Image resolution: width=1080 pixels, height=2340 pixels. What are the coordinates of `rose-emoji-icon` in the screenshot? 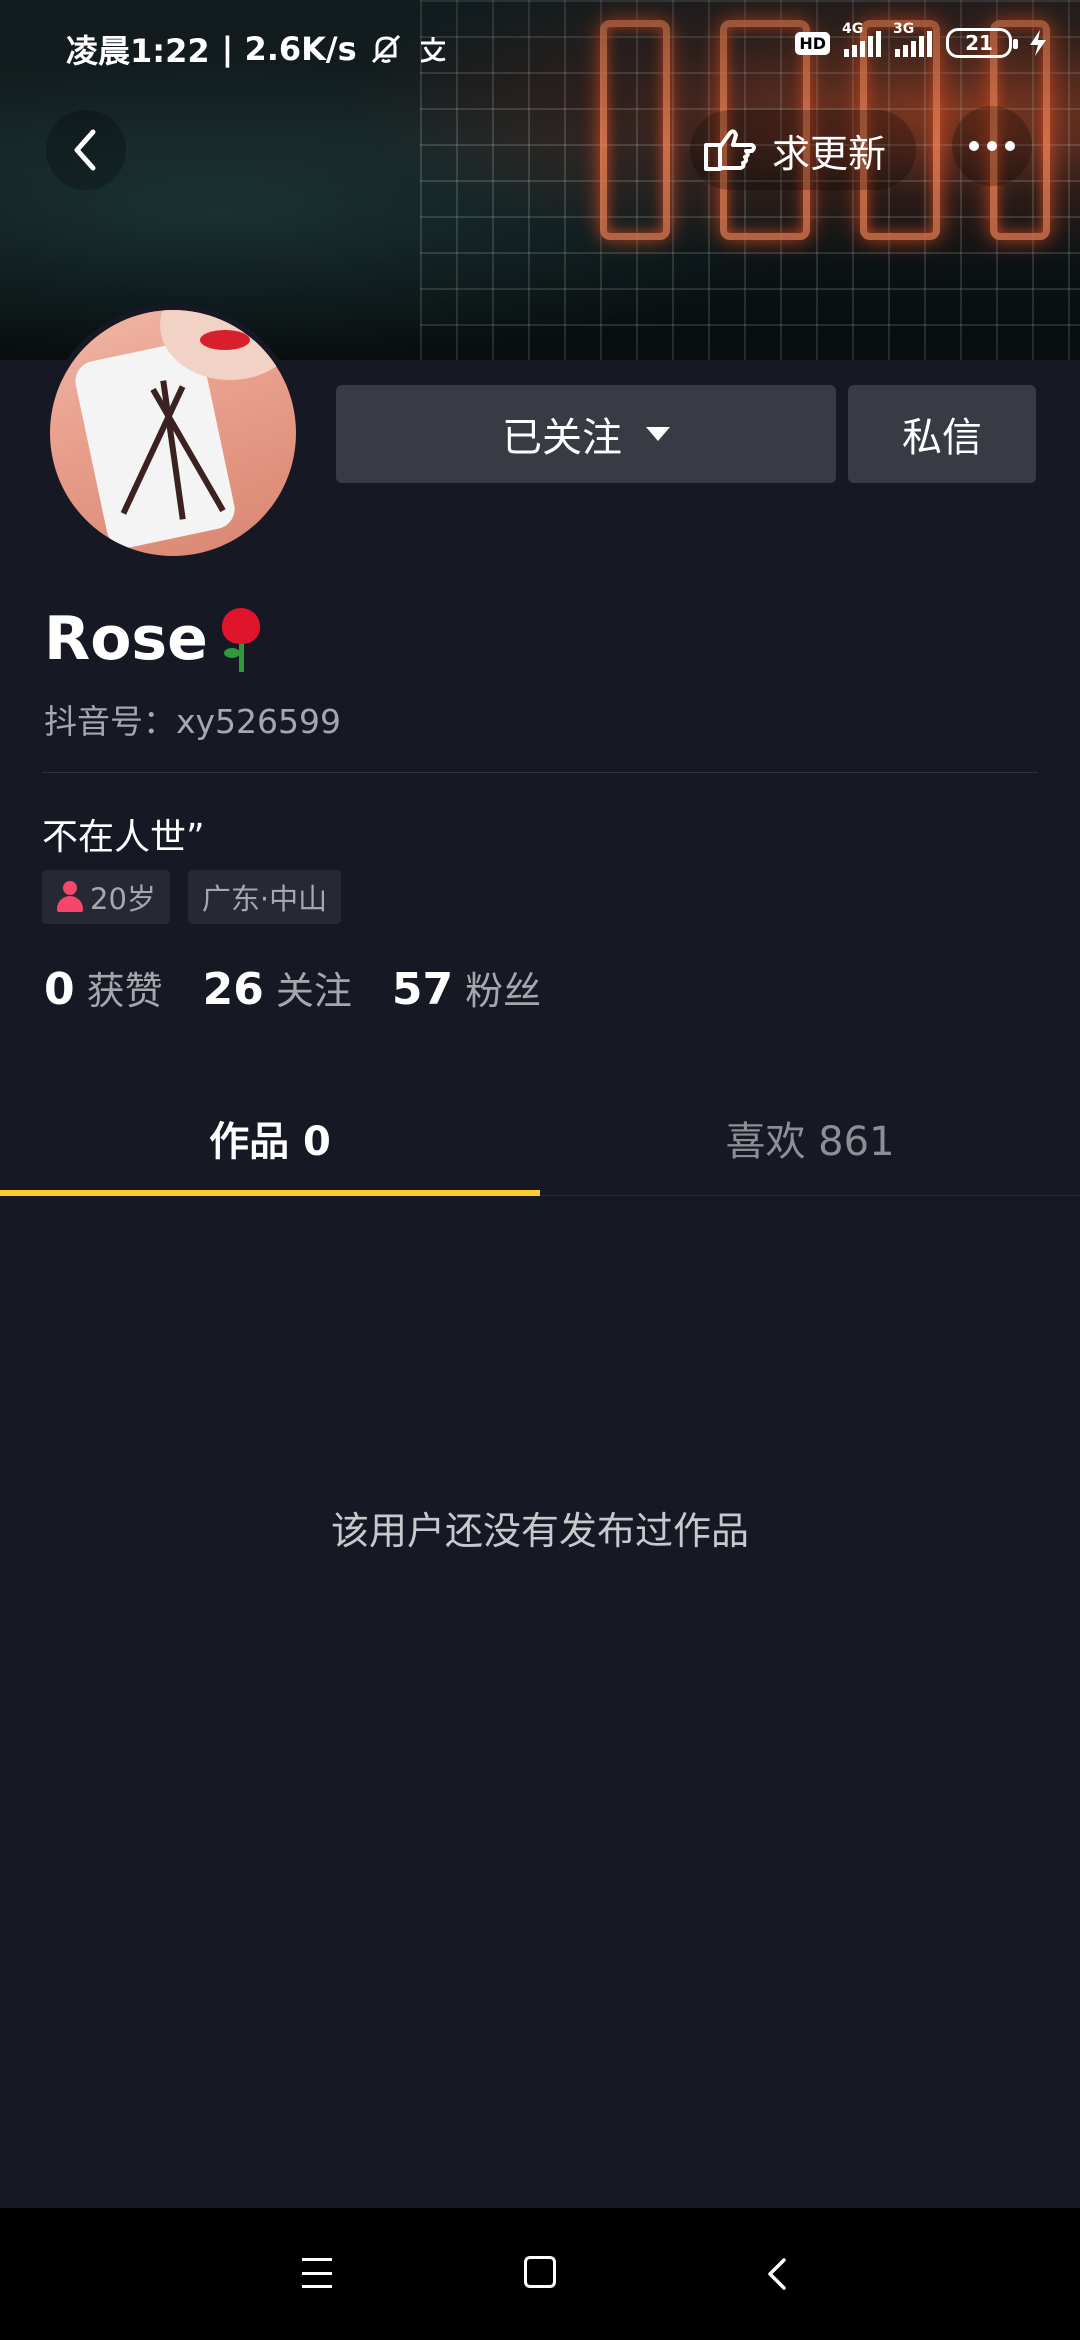 It's located at (241, 639).